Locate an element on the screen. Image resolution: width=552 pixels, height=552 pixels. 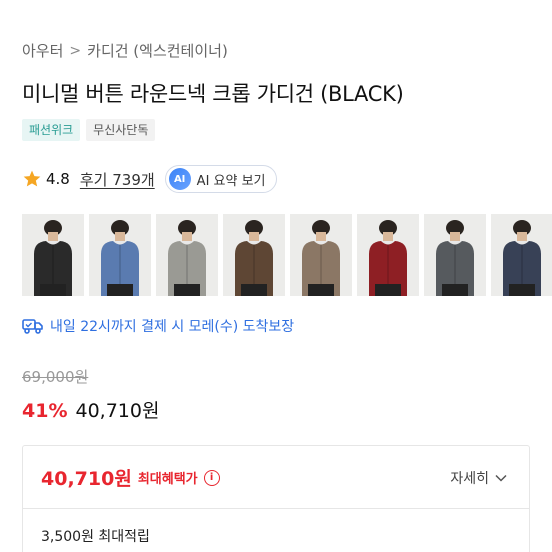
info-icon: i is located at coordinates (211, 477).